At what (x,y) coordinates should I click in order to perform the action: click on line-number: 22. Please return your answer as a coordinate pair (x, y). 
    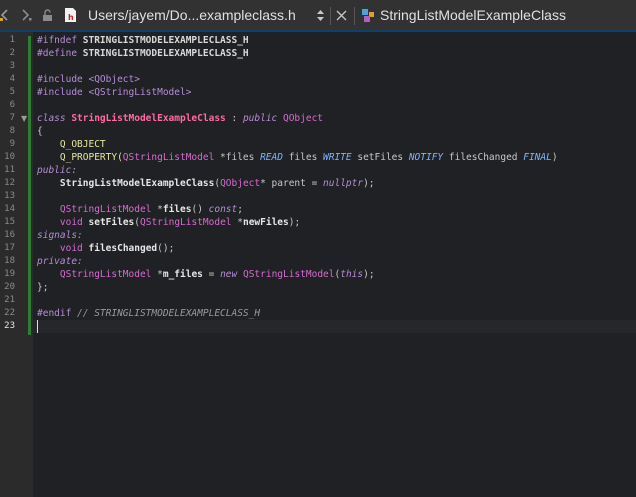
    Looking at the image, I should click on (9, 313).